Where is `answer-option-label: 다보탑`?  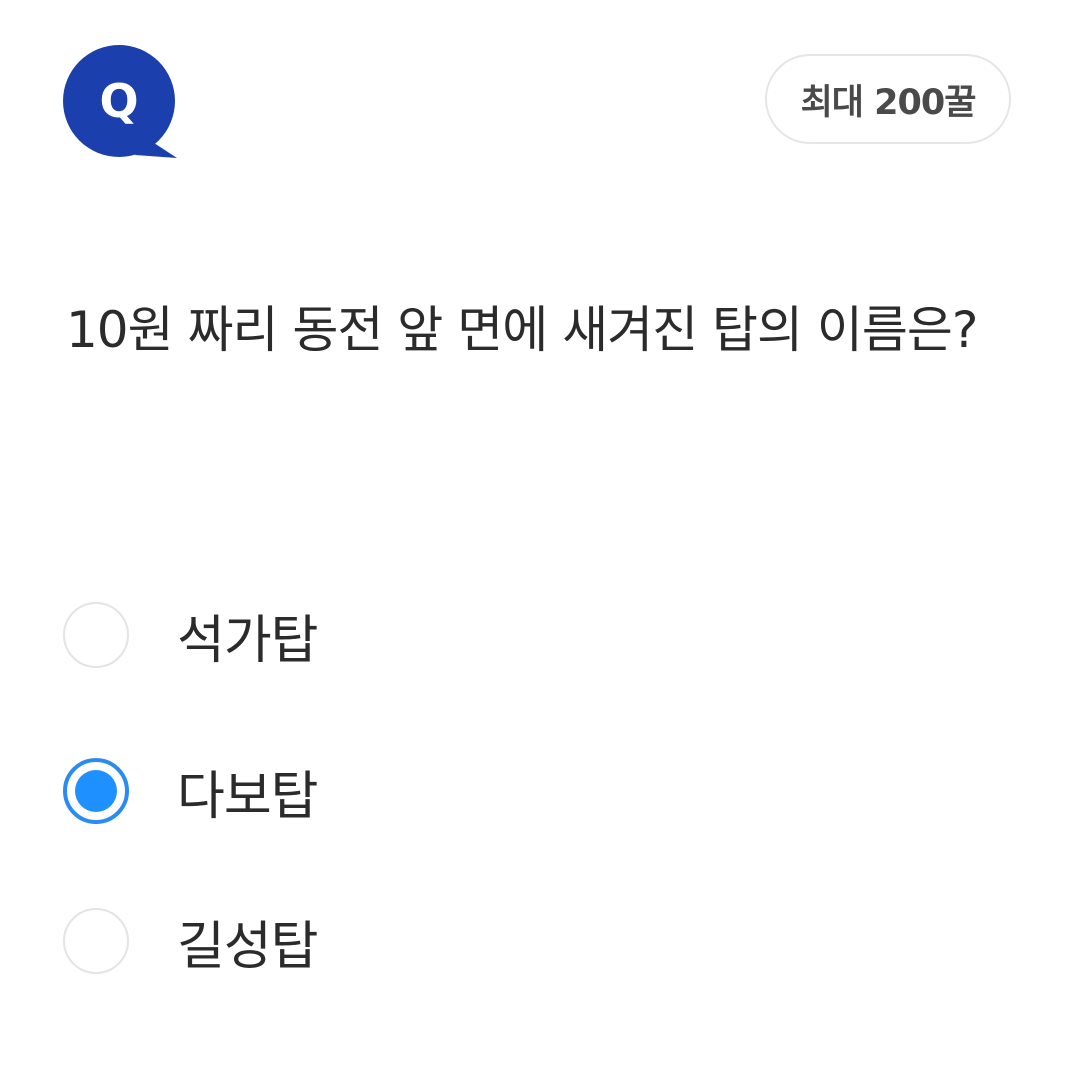 answer-option-label: 다보탑 is located at coordinates (248, 796).